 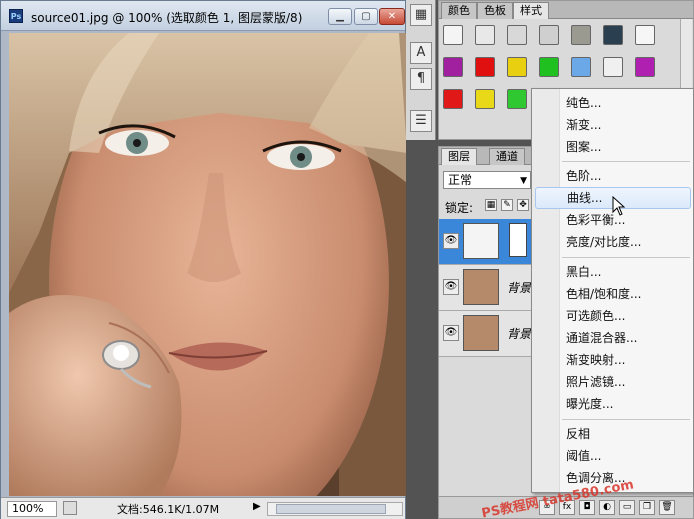 I want to click on tab-color: 颜色, so click(x=459, y=10).